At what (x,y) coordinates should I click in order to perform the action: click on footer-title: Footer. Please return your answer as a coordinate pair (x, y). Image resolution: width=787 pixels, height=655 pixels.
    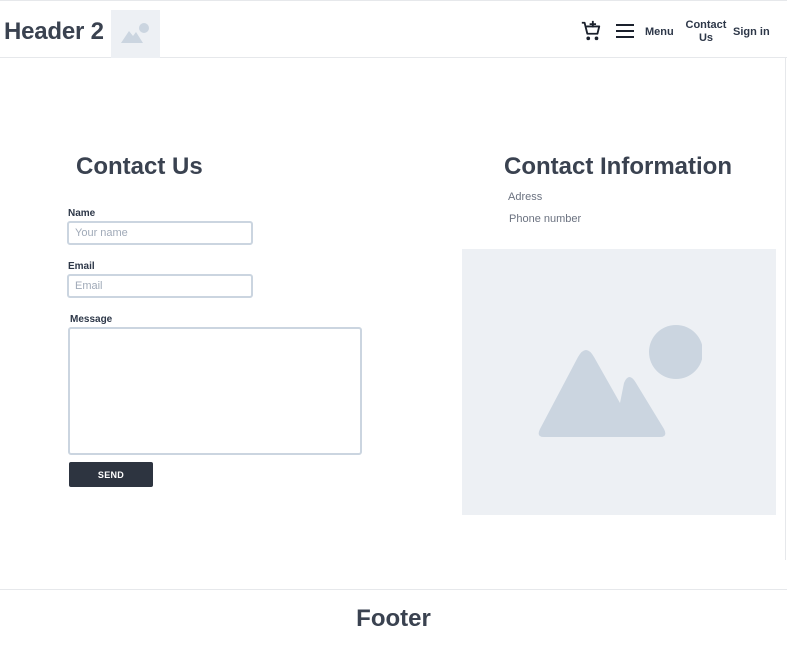
    Looking at the image, I should click on (393, 618).